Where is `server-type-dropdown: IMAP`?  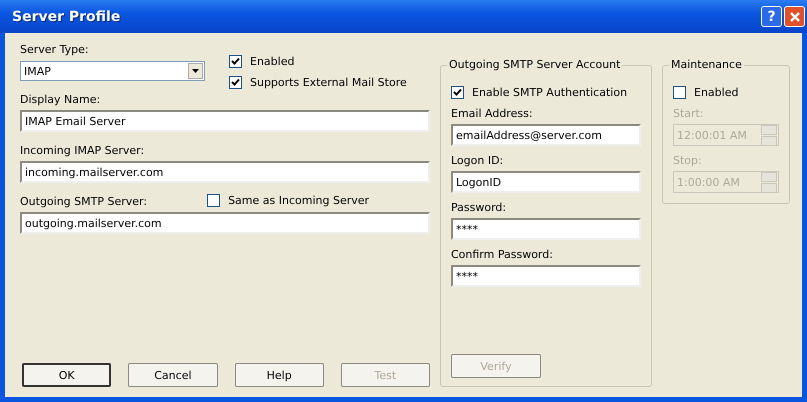
server-type-dropdown: IMAP is located at coordinates (112, 71).